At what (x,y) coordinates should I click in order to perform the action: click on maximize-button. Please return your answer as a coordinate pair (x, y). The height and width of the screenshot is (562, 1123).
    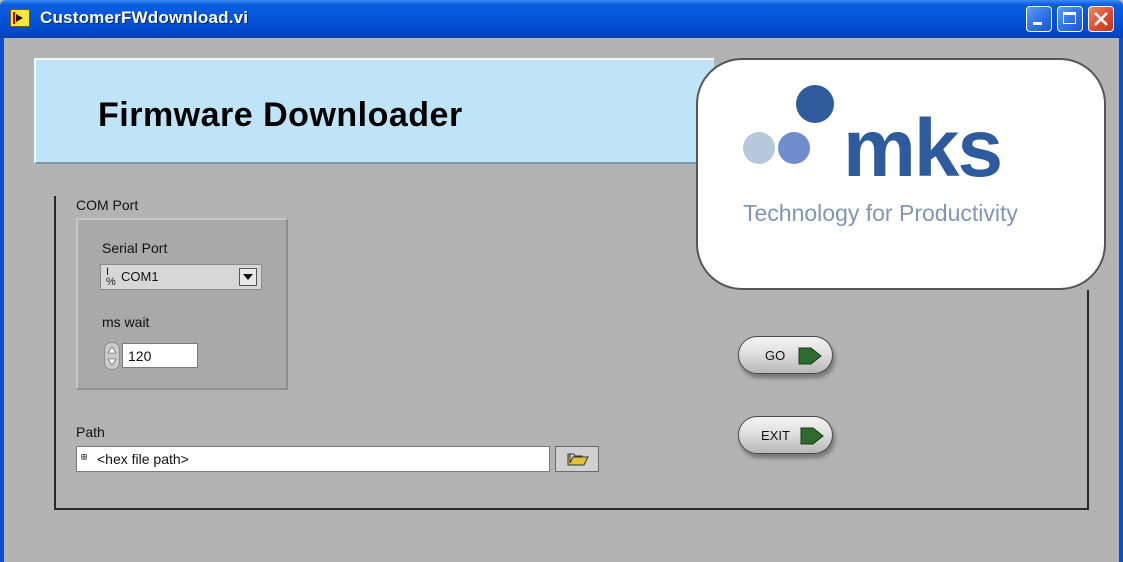
    Looking at the image, I should click on (1070, 19).